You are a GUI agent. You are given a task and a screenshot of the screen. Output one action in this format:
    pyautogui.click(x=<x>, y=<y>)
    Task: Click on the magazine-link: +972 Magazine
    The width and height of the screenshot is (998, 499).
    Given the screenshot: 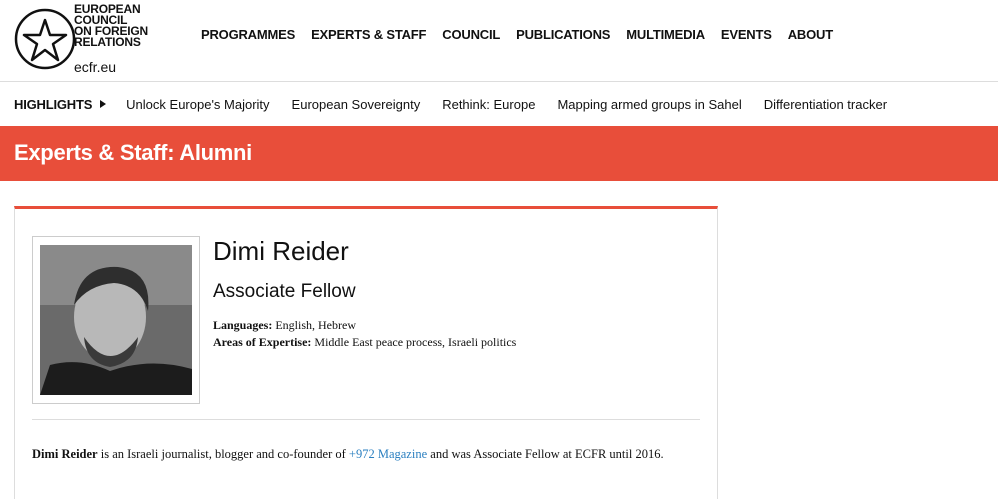 What is the action you would take?
    pyautogui.click(x=388, y=454)
    